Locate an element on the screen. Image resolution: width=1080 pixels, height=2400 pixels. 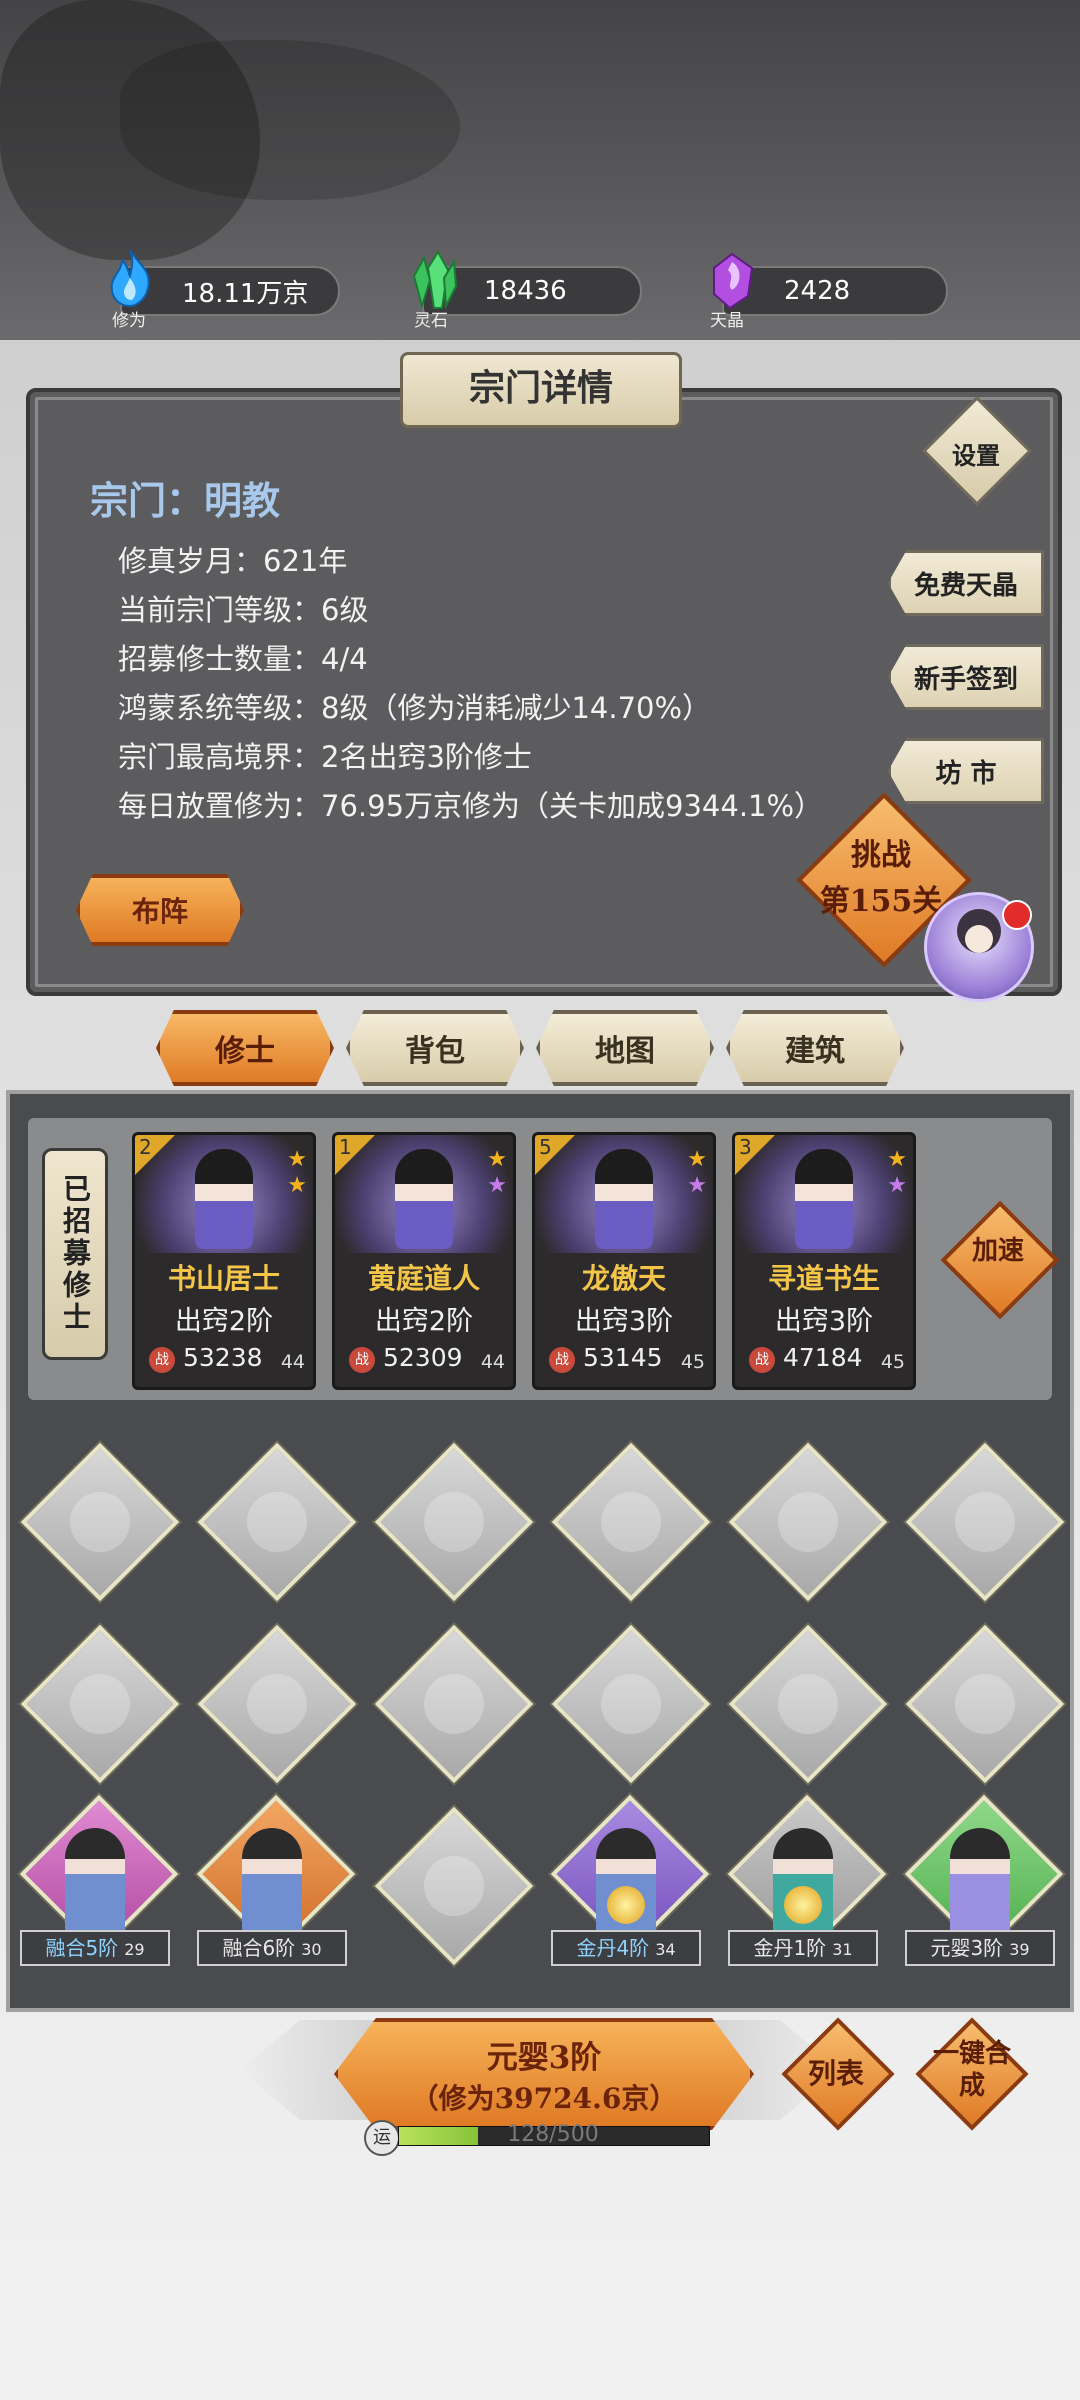
newbie-signin-button: 新手签到 is located at coordinates (966, 677).